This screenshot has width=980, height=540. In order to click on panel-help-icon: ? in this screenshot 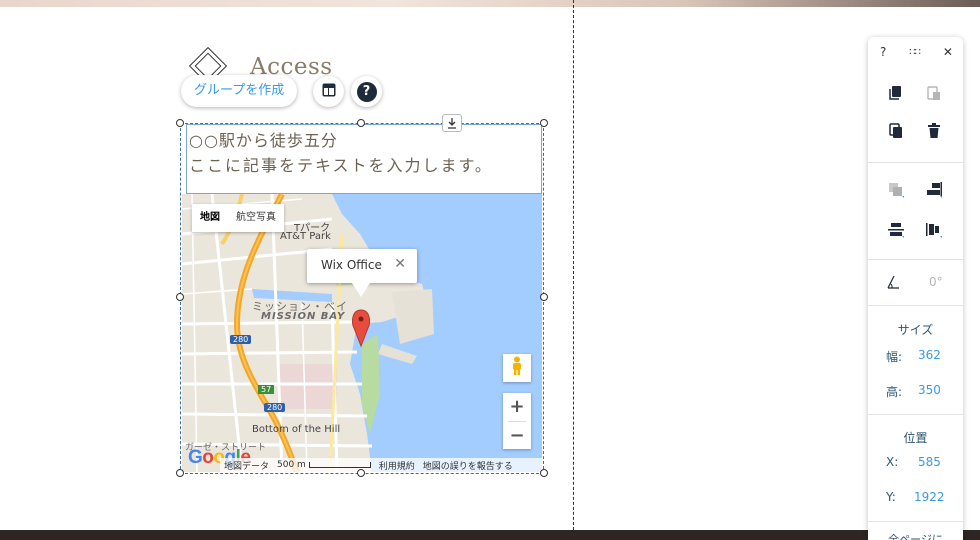, I will do `click(883, 52)`.